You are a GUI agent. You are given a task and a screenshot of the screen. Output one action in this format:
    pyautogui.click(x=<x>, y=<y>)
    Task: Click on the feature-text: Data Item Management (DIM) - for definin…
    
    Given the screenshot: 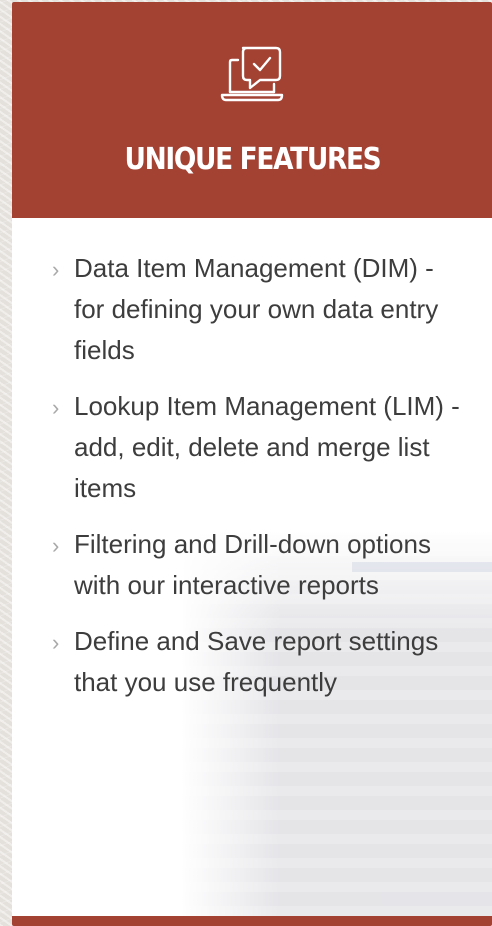 What is the action you would take?
    pyautogui.click(x=256, y=309)
    